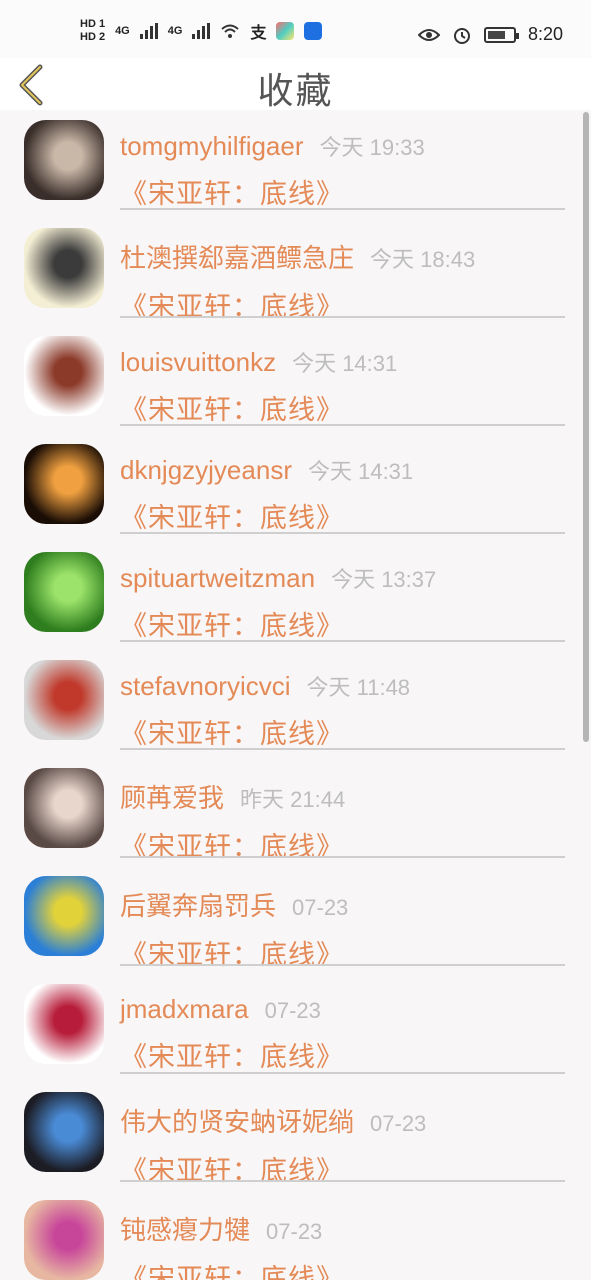 The image size is (591, 1280). I want to click on timestamp: 今天 19:33, so click(372, 147).